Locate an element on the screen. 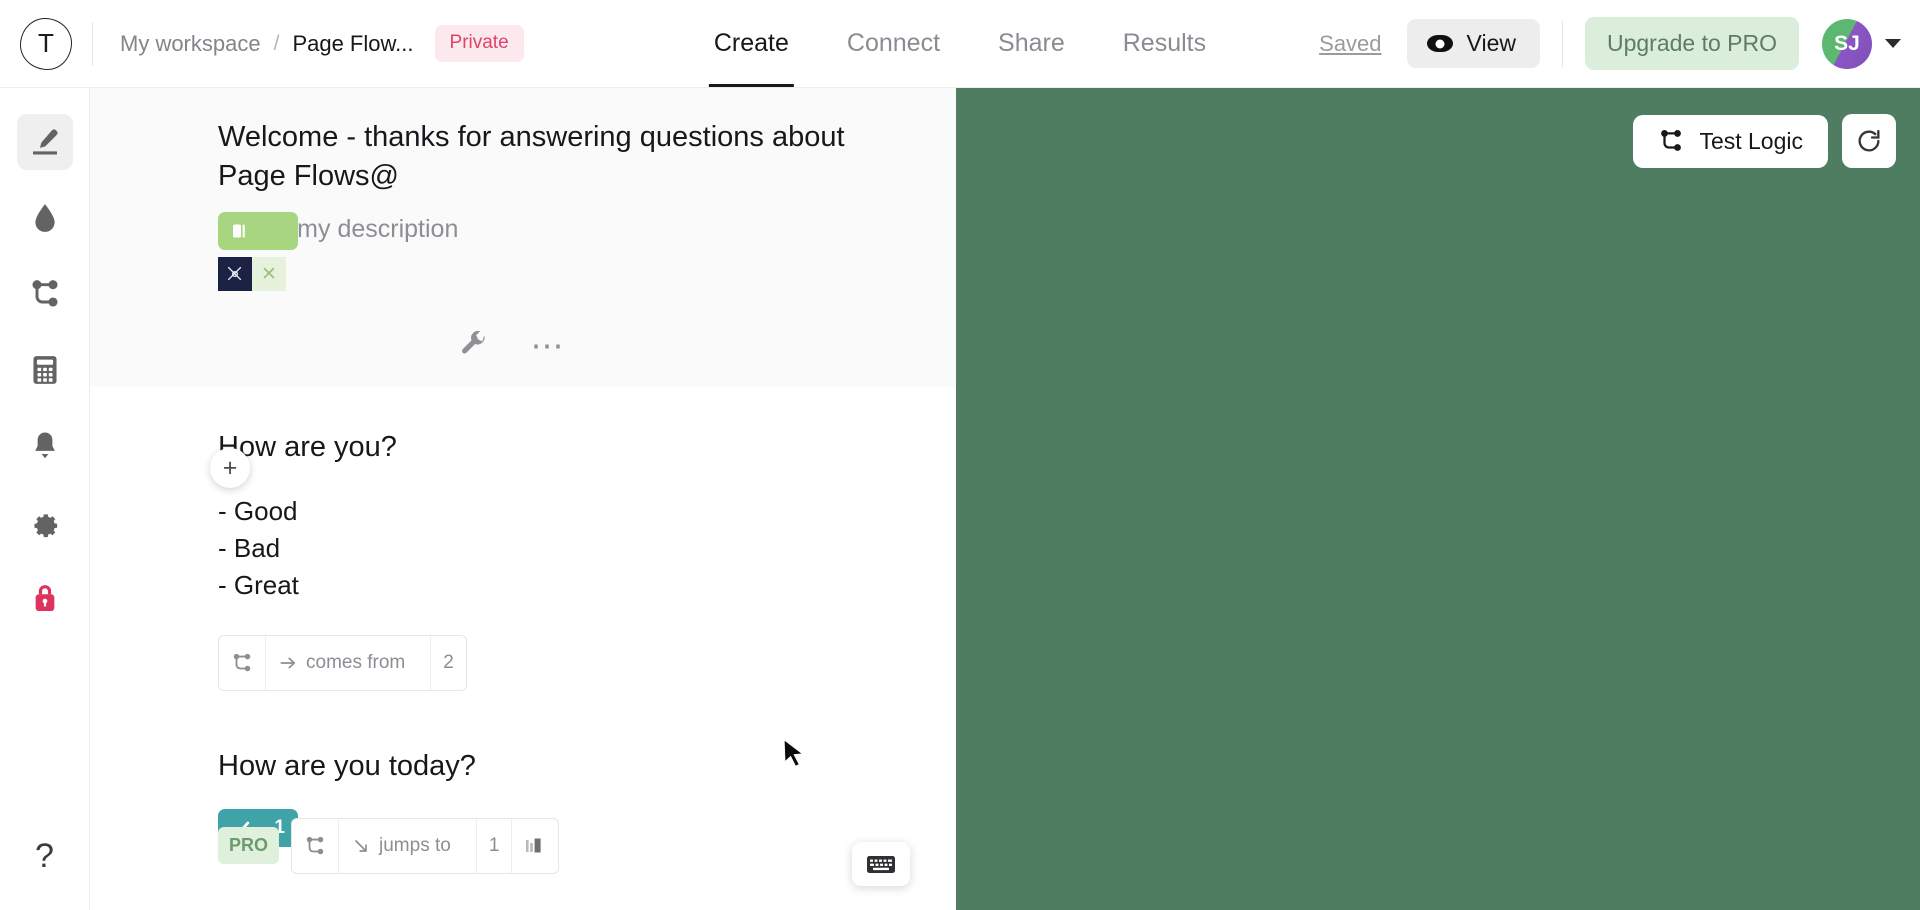  gear-icon is located at coordinates (45, 526).